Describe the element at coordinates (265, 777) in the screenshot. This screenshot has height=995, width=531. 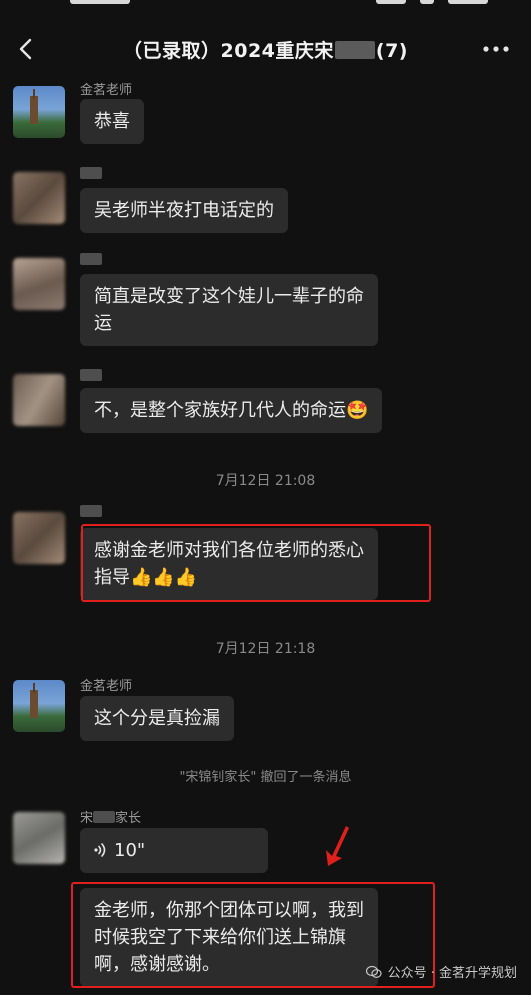
I see `recall-notice: "宋锦钊家长" 撤回了一条消息` at that location.